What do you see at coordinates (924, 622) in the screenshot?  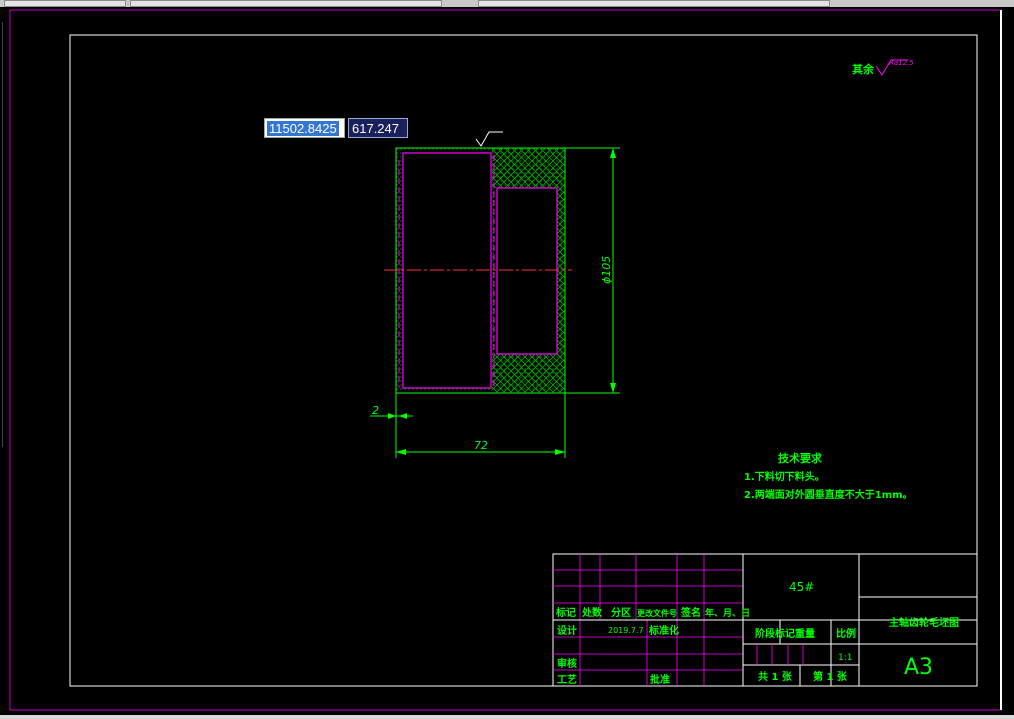 I see `tb-part-name: 主轴齿轮毛坯图` at bounding box center [924, 622].